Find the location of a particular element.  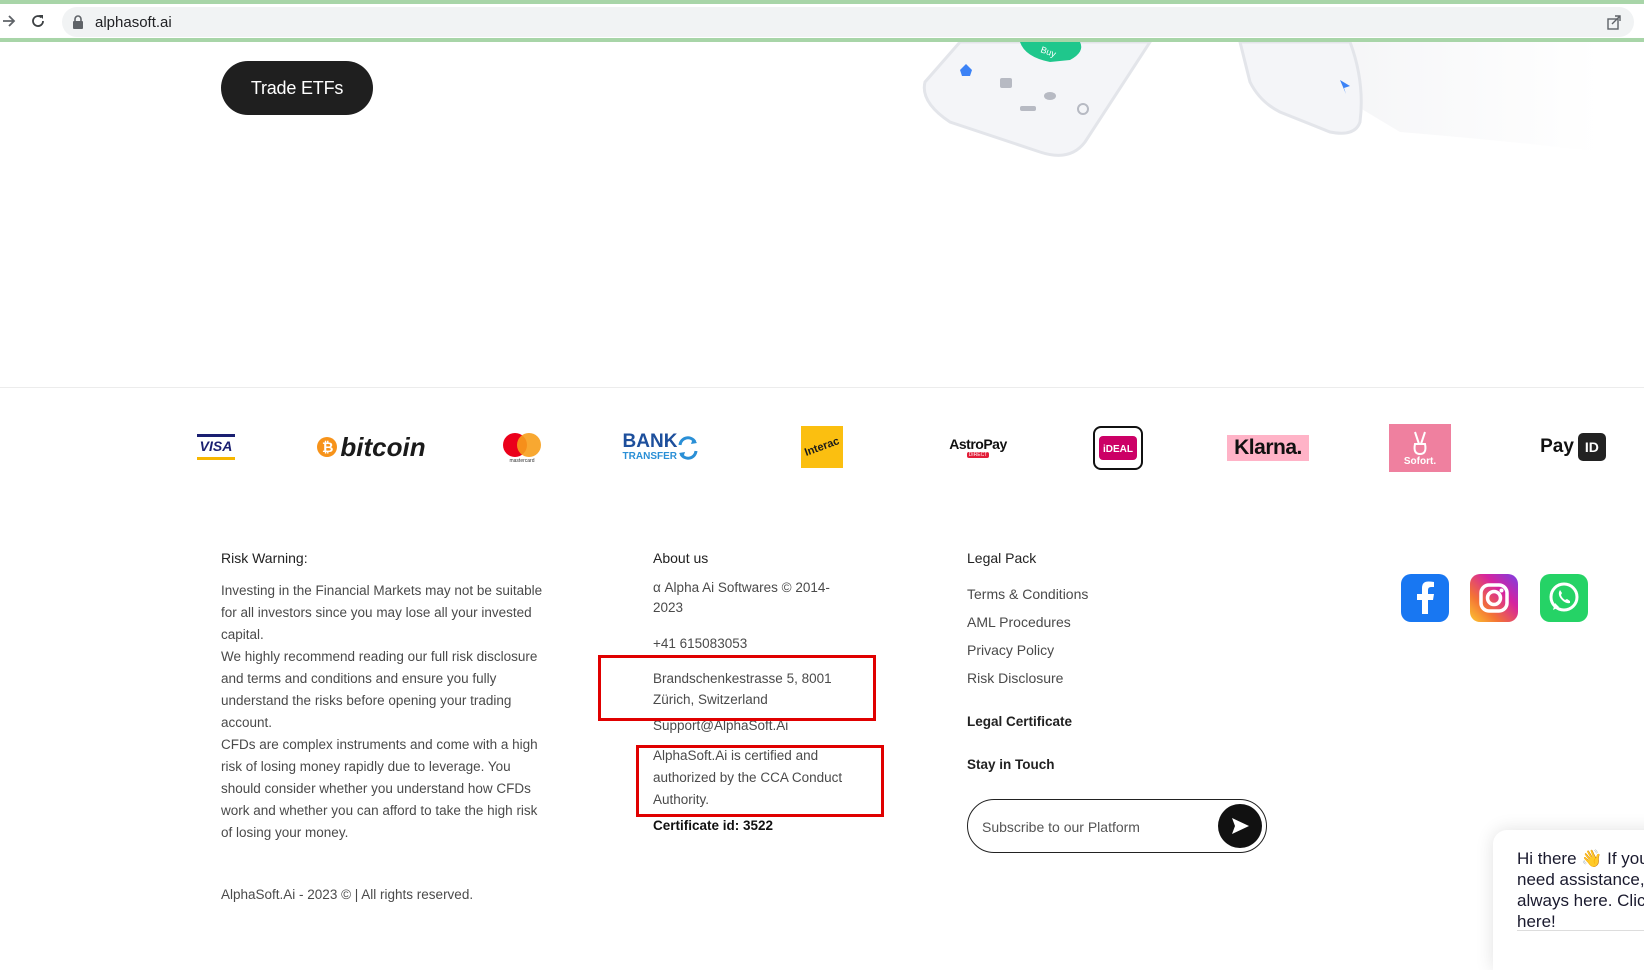

whatsapp-icon is located at coordinates (1564, 598).